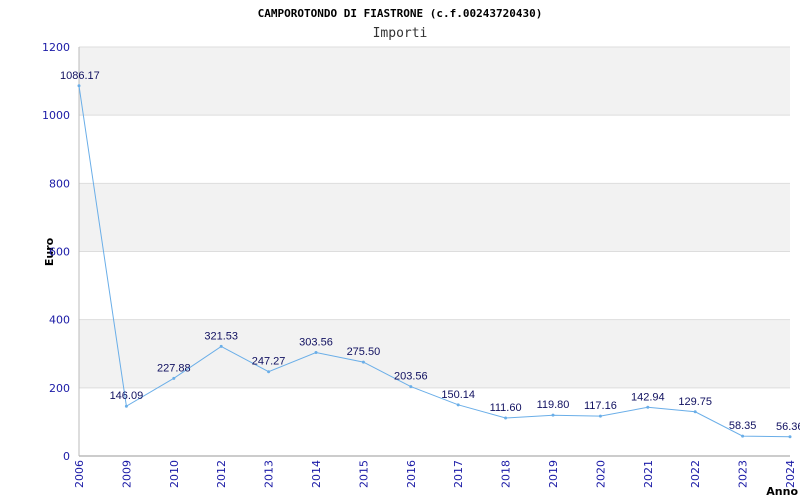 This screenshot has width=800, height=500. I want to click on data-label: 150.14, so click(458, 395).